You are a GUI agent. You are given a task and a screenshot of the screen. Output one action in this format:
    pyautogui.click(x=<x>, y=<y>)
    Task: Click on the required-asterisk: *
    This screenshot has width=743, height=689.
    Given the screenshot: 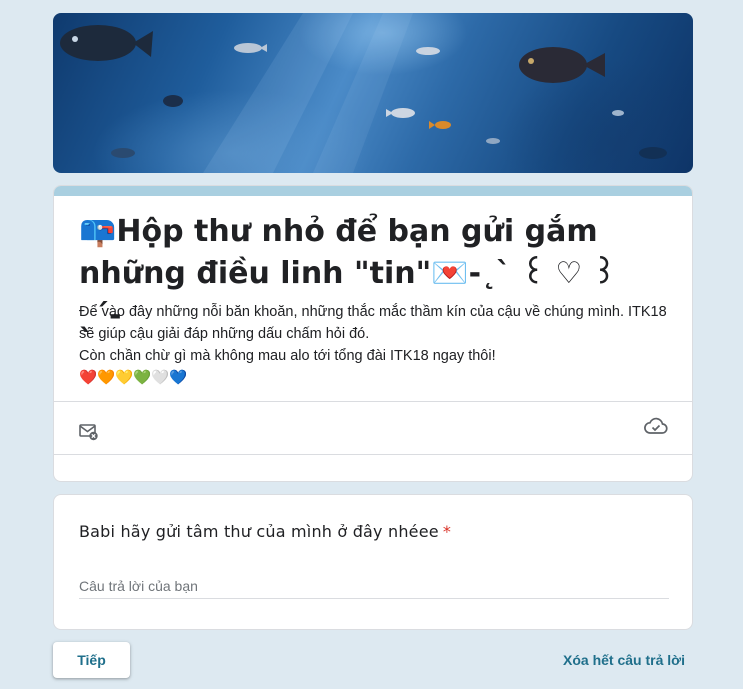 What is the action you would take?
    pyautogui.click(x=447, y=531)
    